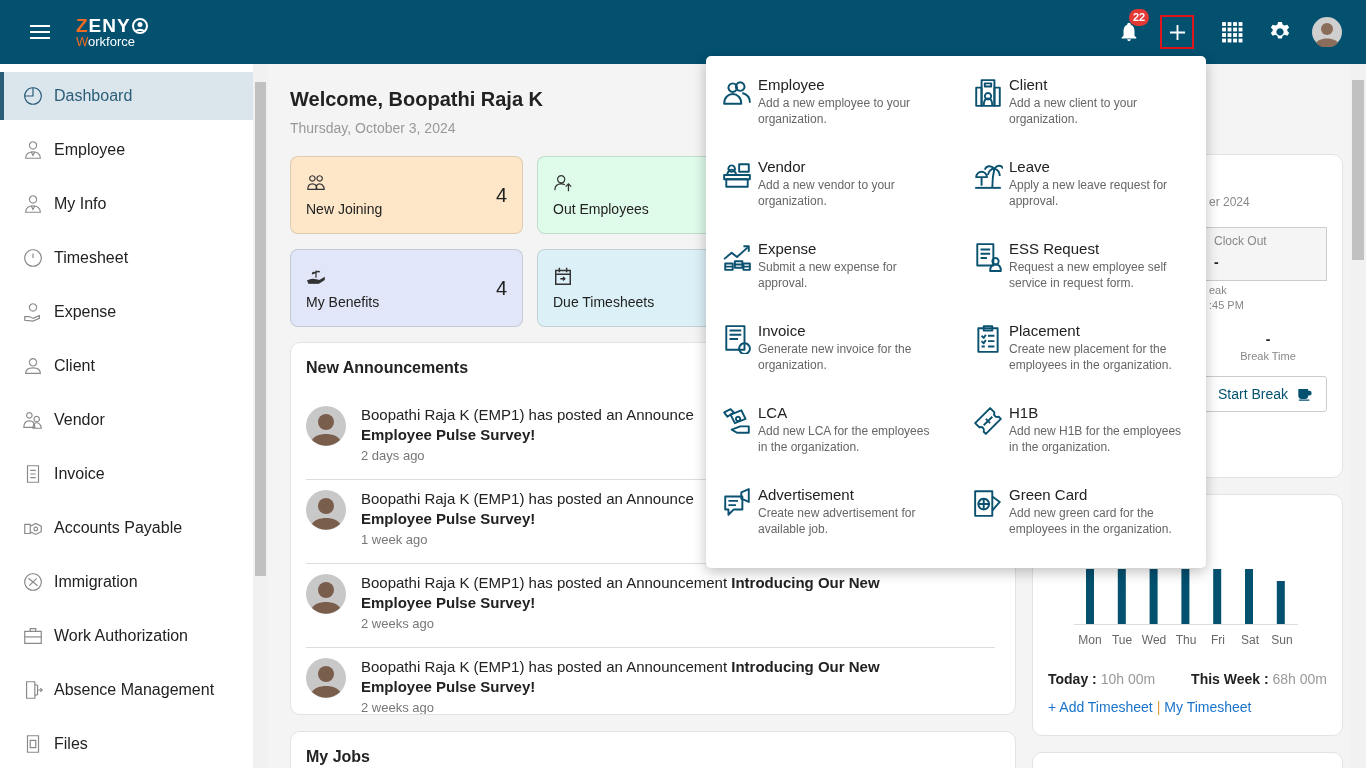 The height and width of the screenshot is (768, 1366). Describe the element at coordinates (737, 175) in the screenshot. I see `desk-icon` at that location.